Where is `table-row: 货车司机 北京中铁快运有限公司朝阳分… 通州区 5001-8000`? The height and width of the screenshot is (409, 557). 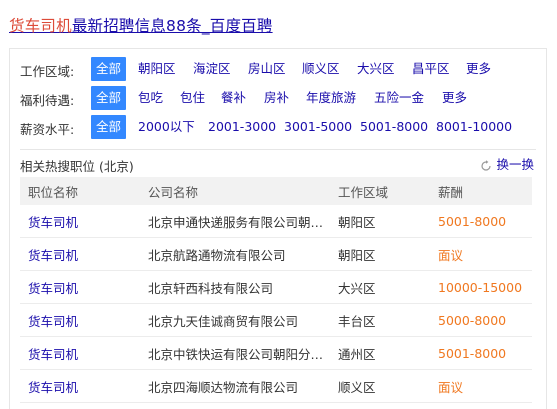
table-row: 货车司机 北京中铁快运有限公司朝阳分… 通州区 5001-8000 is located at coordinates (276, 353).